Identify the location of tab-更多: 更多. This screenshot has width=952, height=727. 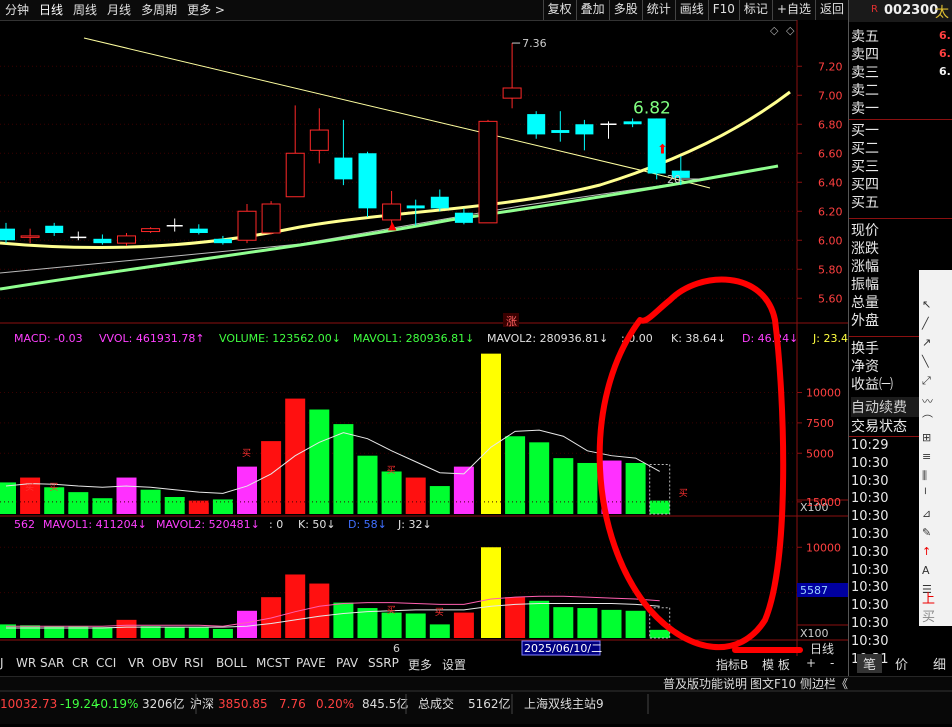
(420, 664).